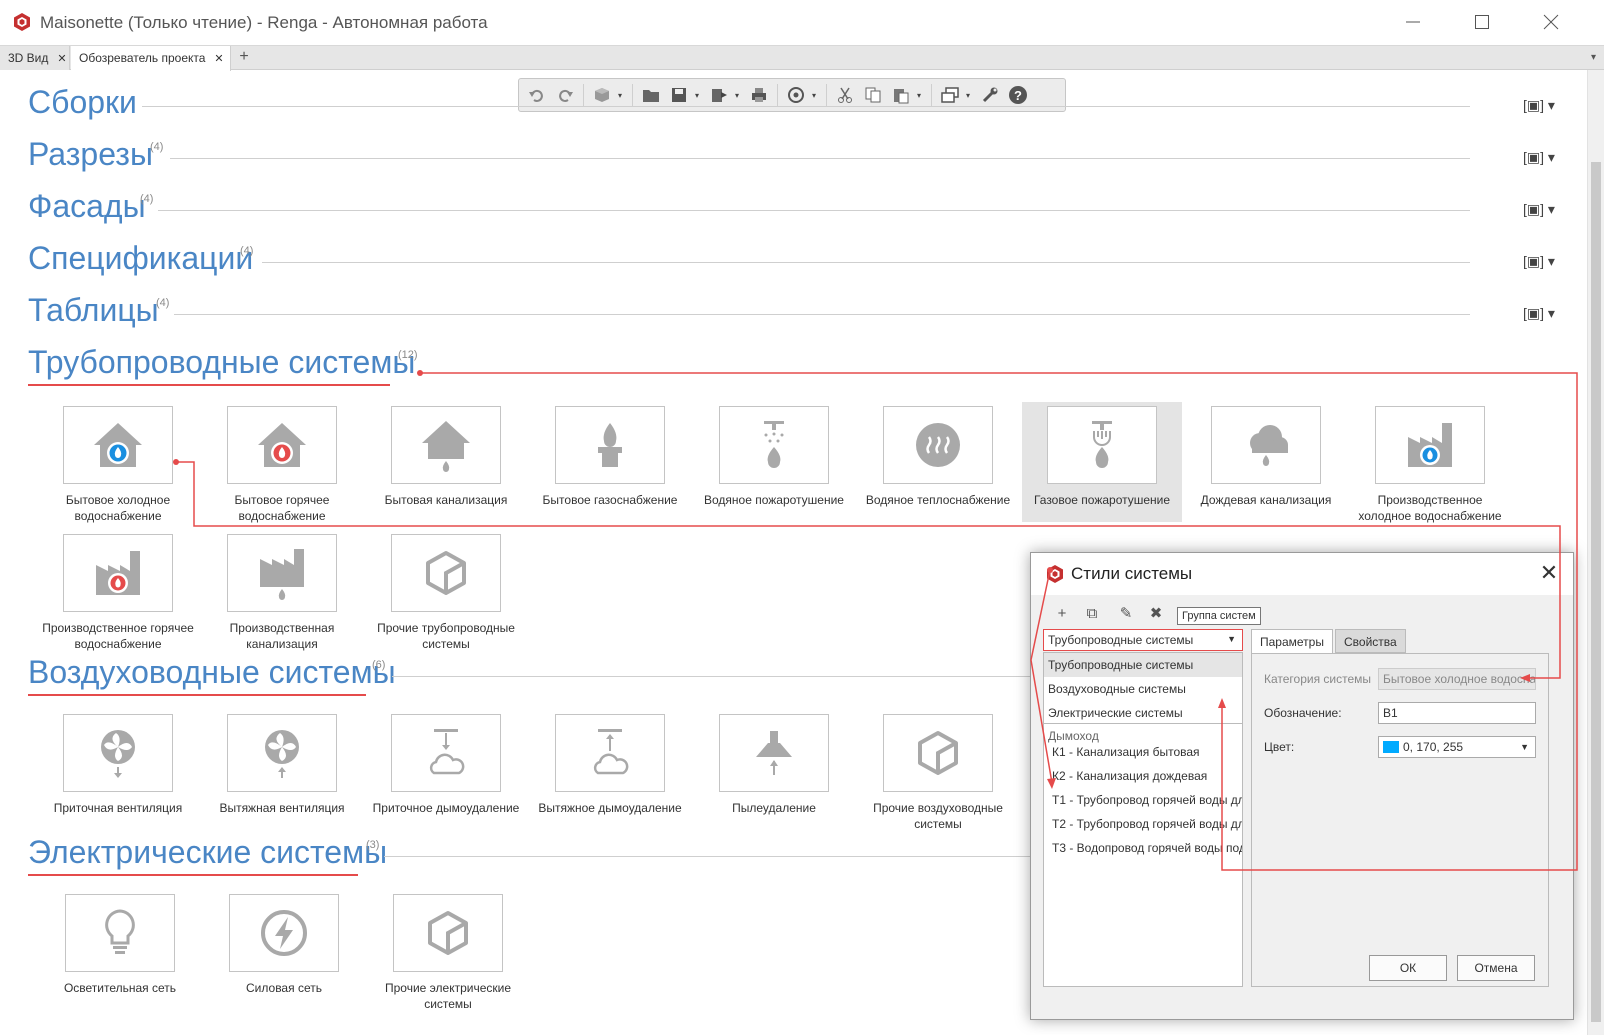 The height and width of the screenshot is (1035, 1604). I want to click on help-icon: ?, so click(1018, 95).